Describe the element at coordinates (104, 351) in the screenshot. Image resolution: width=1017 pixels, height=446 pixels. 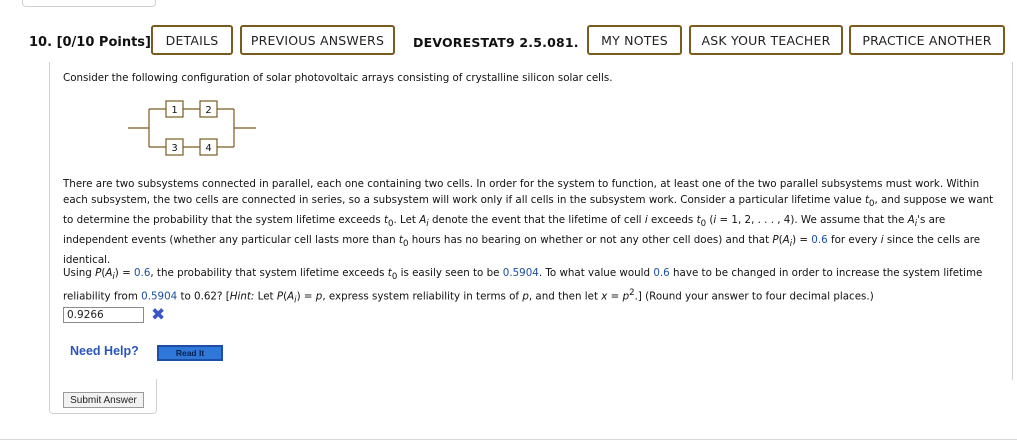
I see `need-help-label: Need Help?` at that location.